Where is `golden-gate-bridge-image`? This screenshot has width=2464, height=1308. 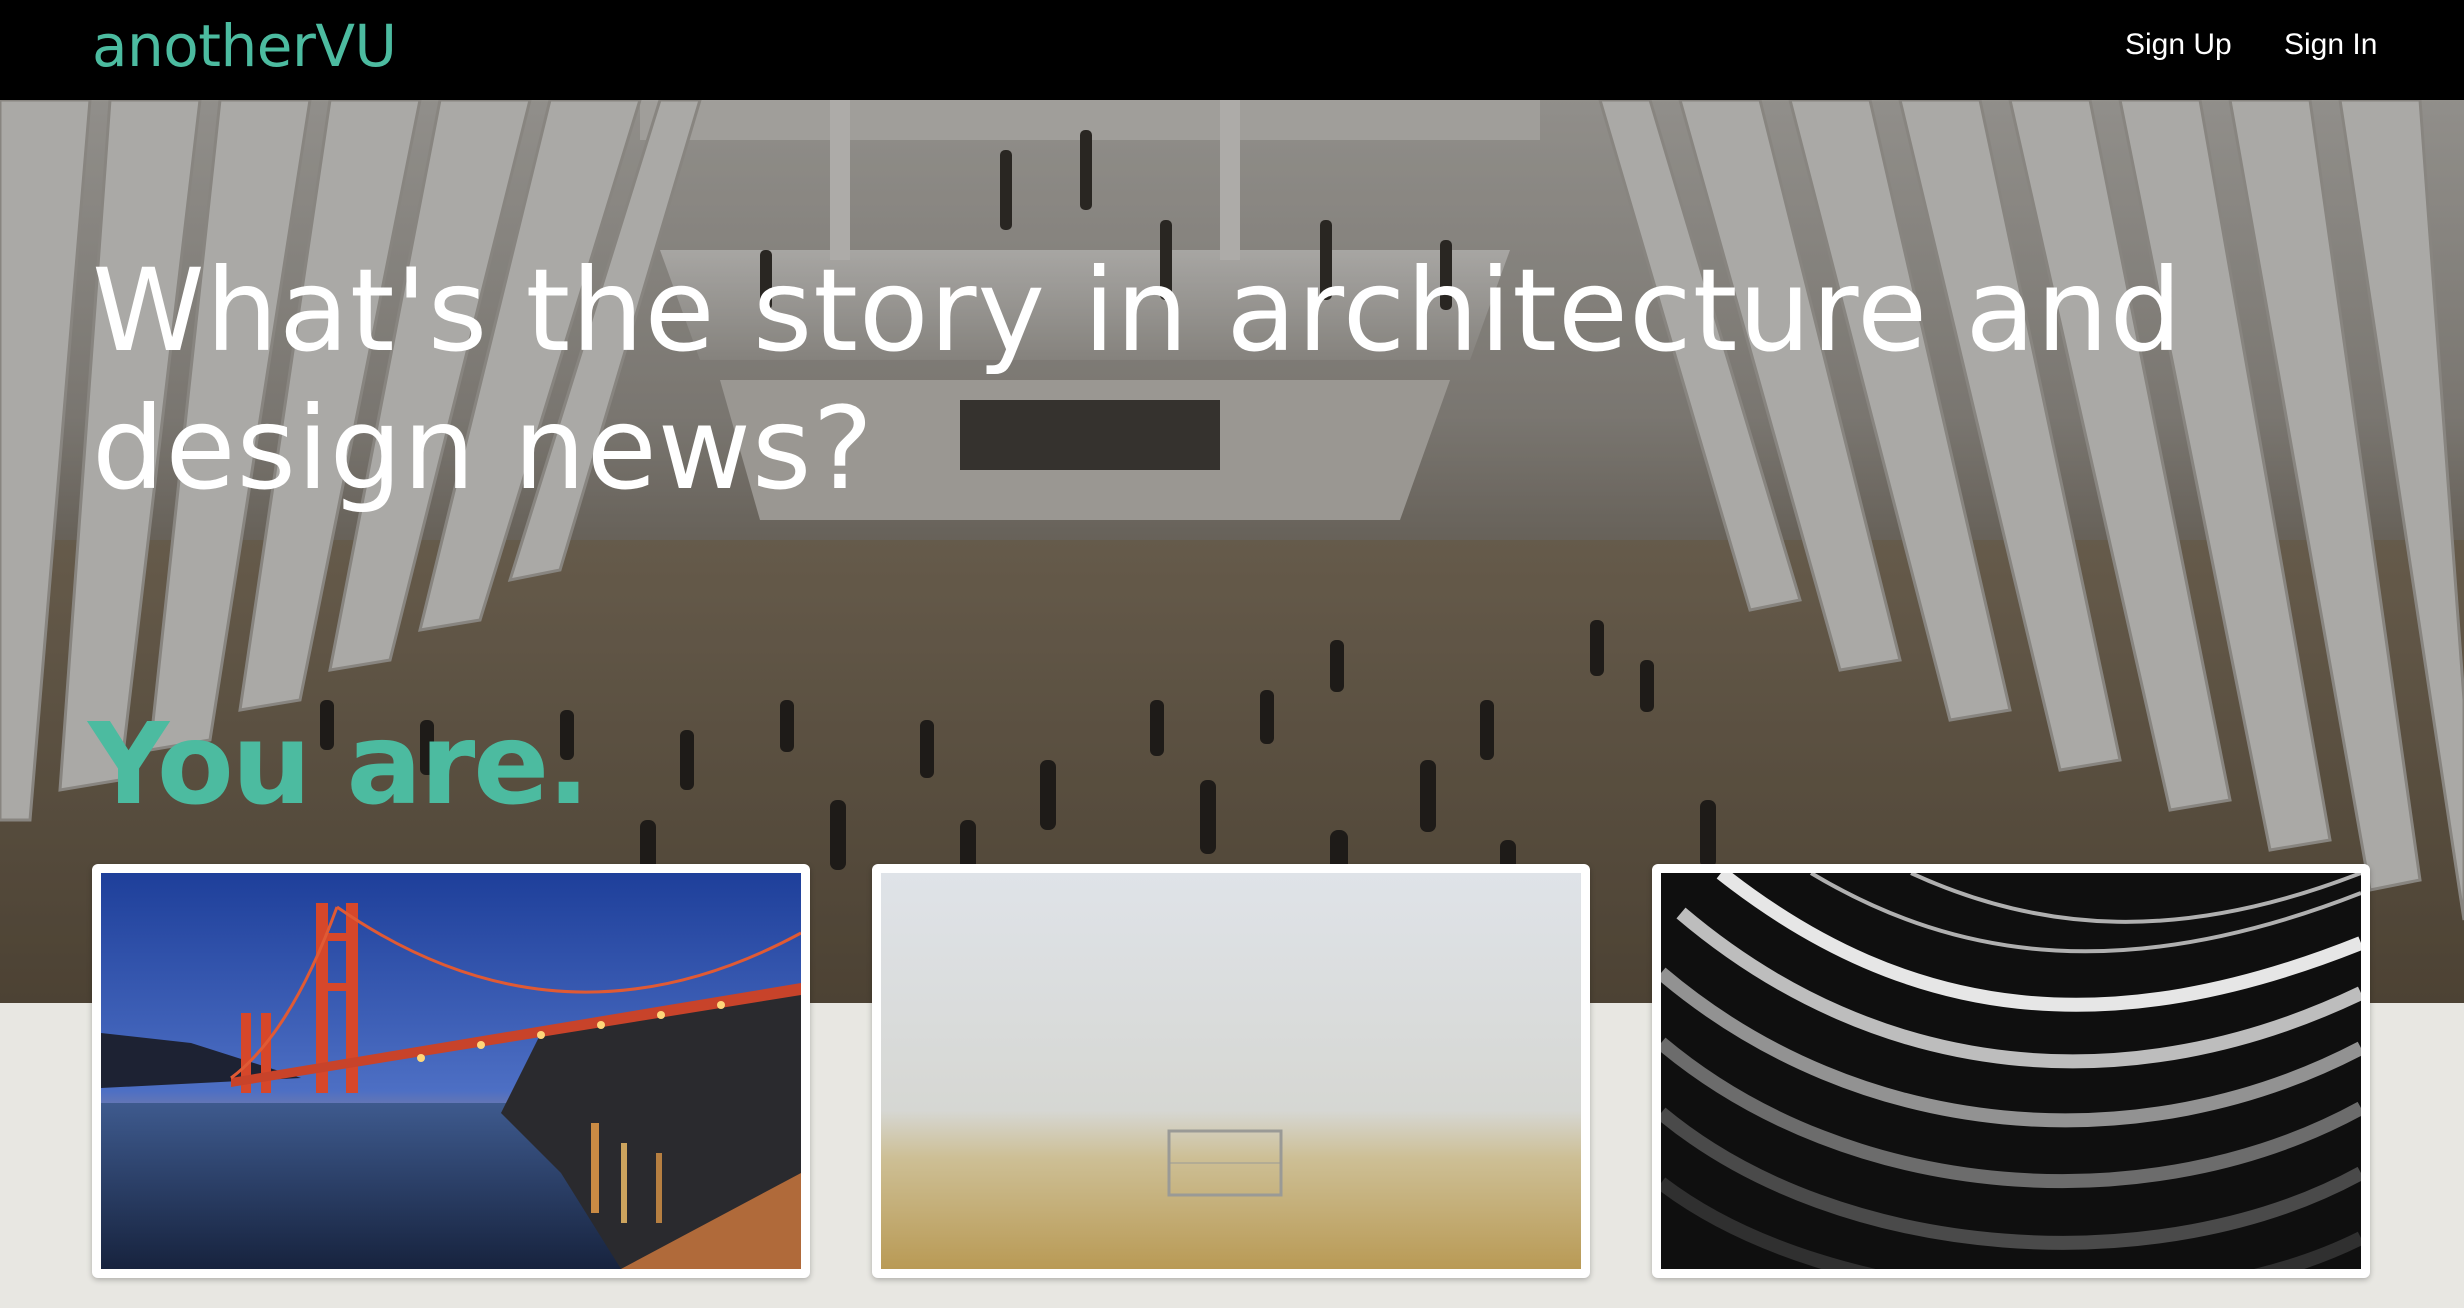 golden-gate-bridge-image is located at coordinates (451, 1071).